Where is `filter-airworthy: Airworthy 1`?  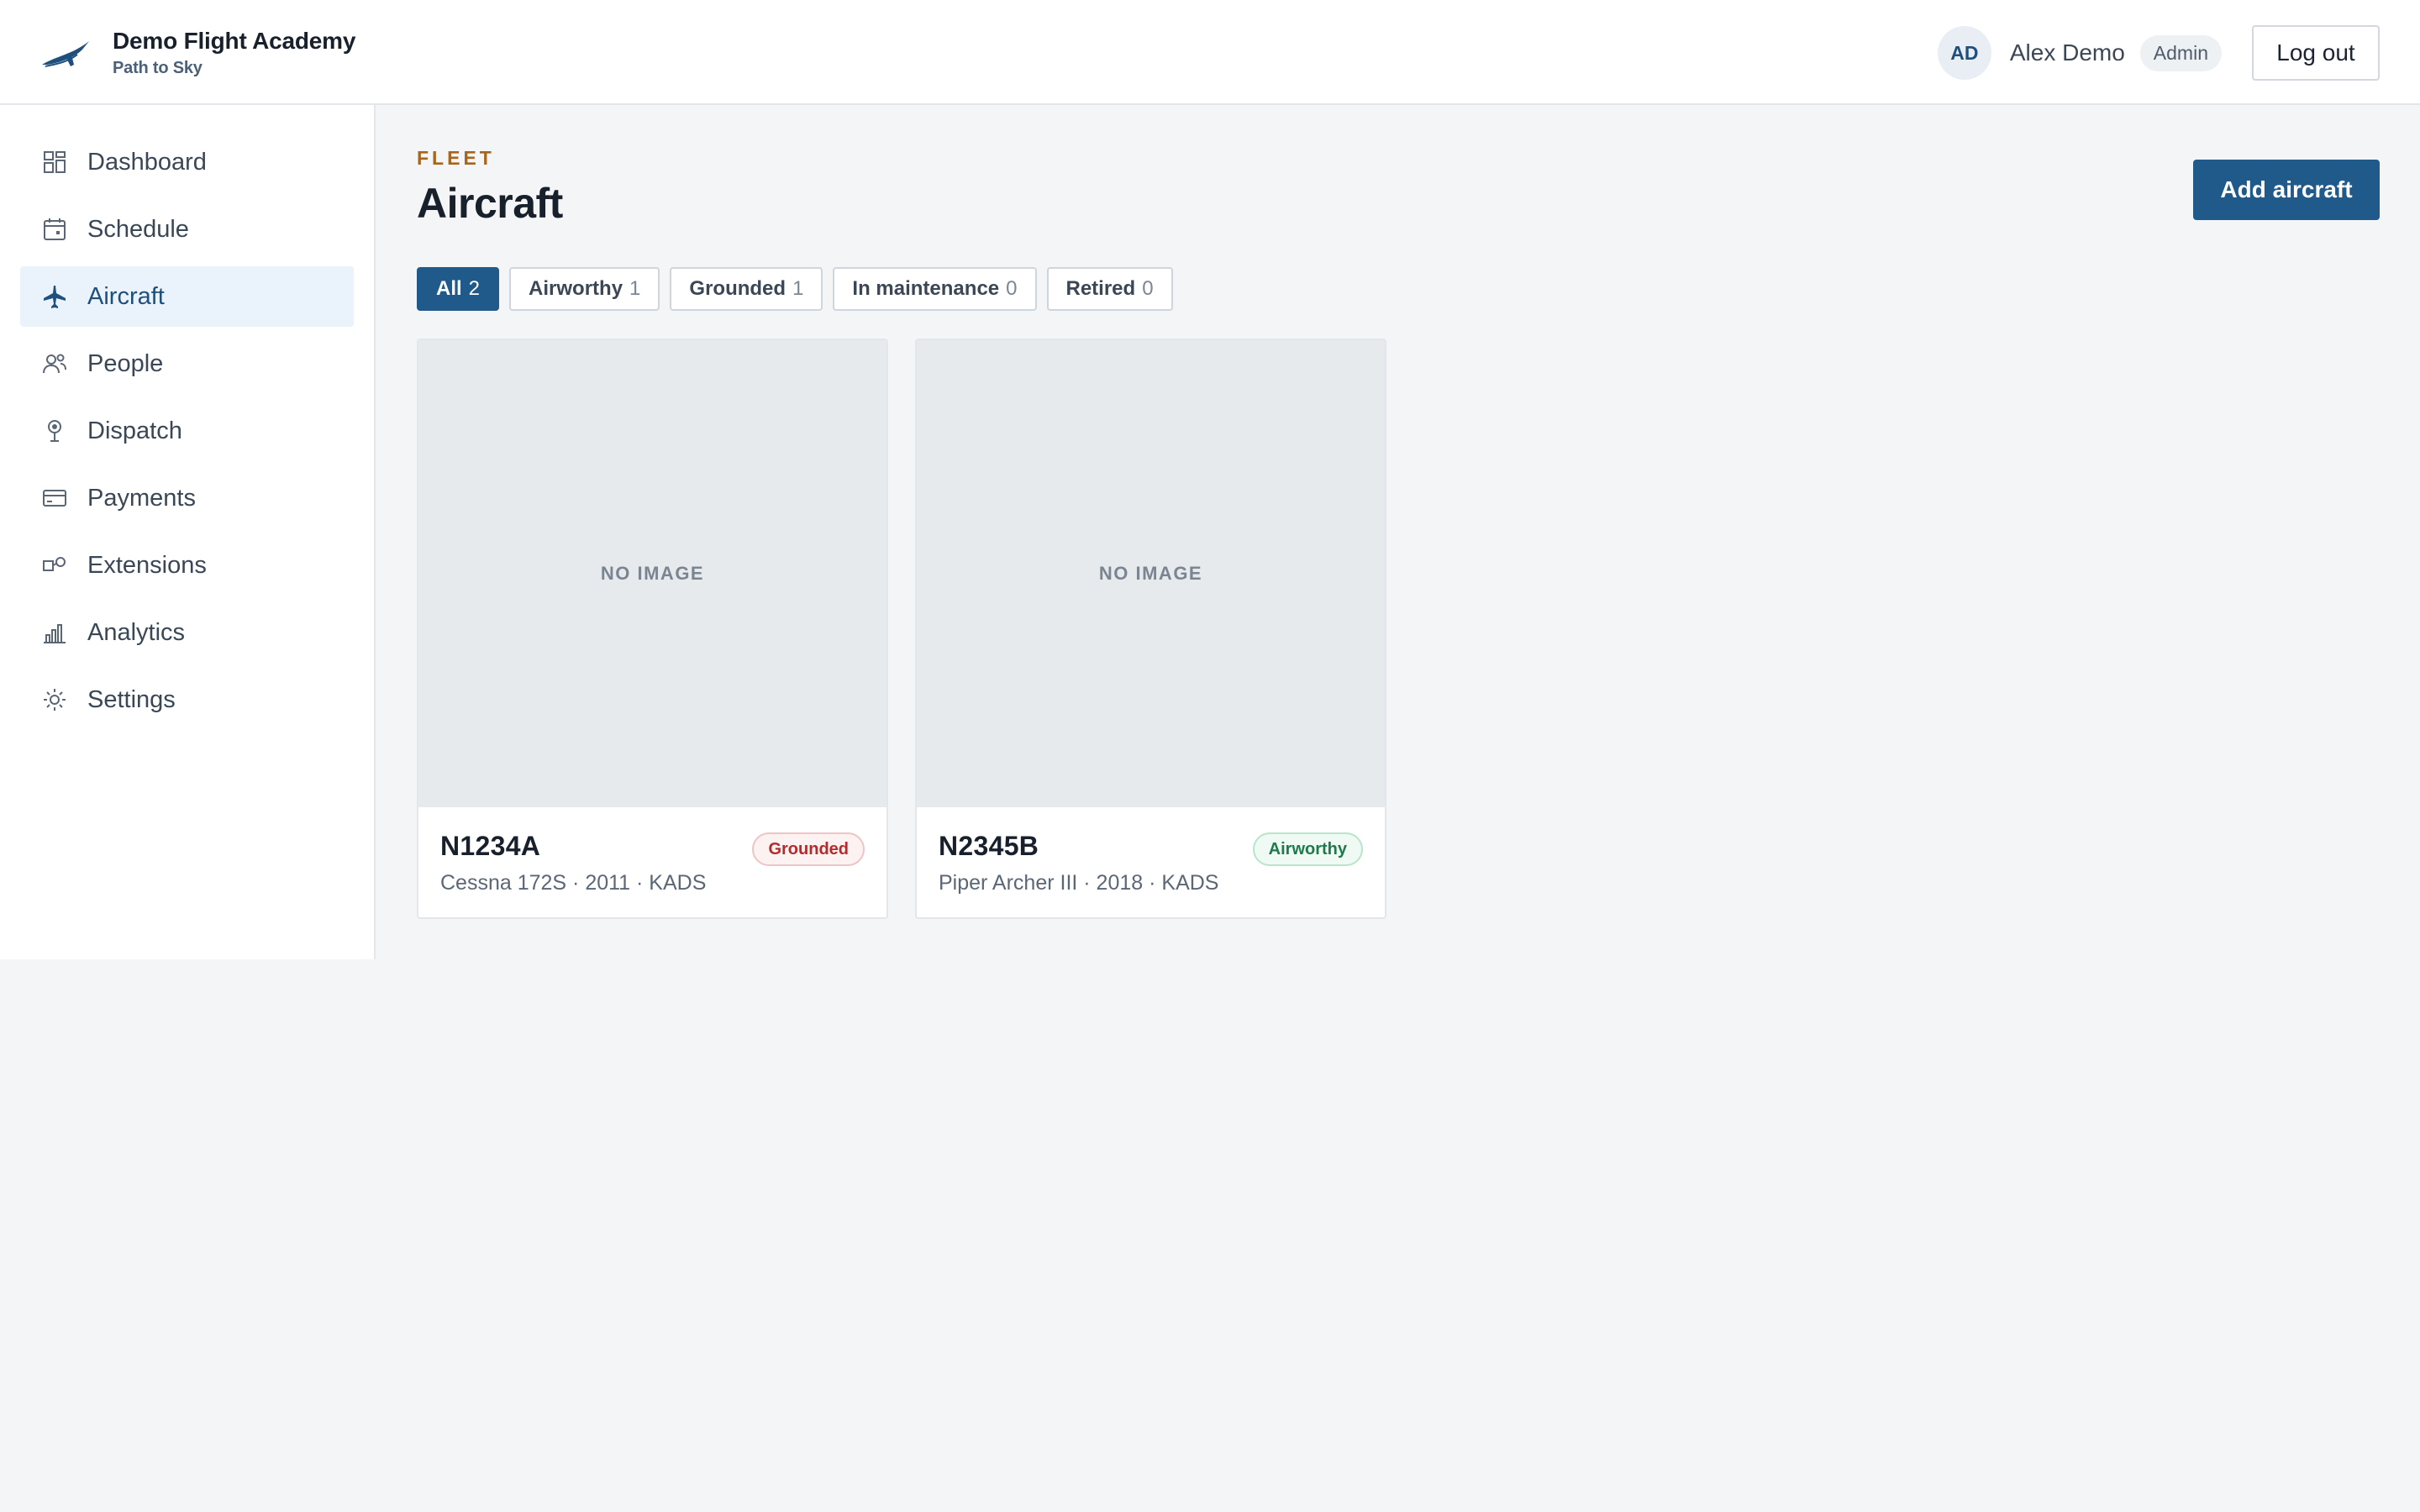
filter-airworthy: Airworthy 1 is located at coordinates (584, 289).